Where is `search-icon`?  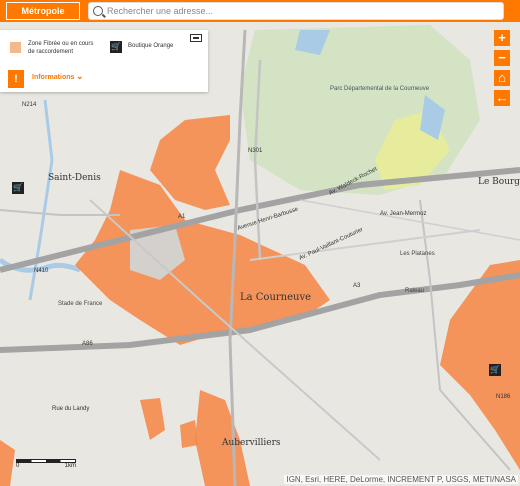
search-icon is located at coordinates (98, 11).